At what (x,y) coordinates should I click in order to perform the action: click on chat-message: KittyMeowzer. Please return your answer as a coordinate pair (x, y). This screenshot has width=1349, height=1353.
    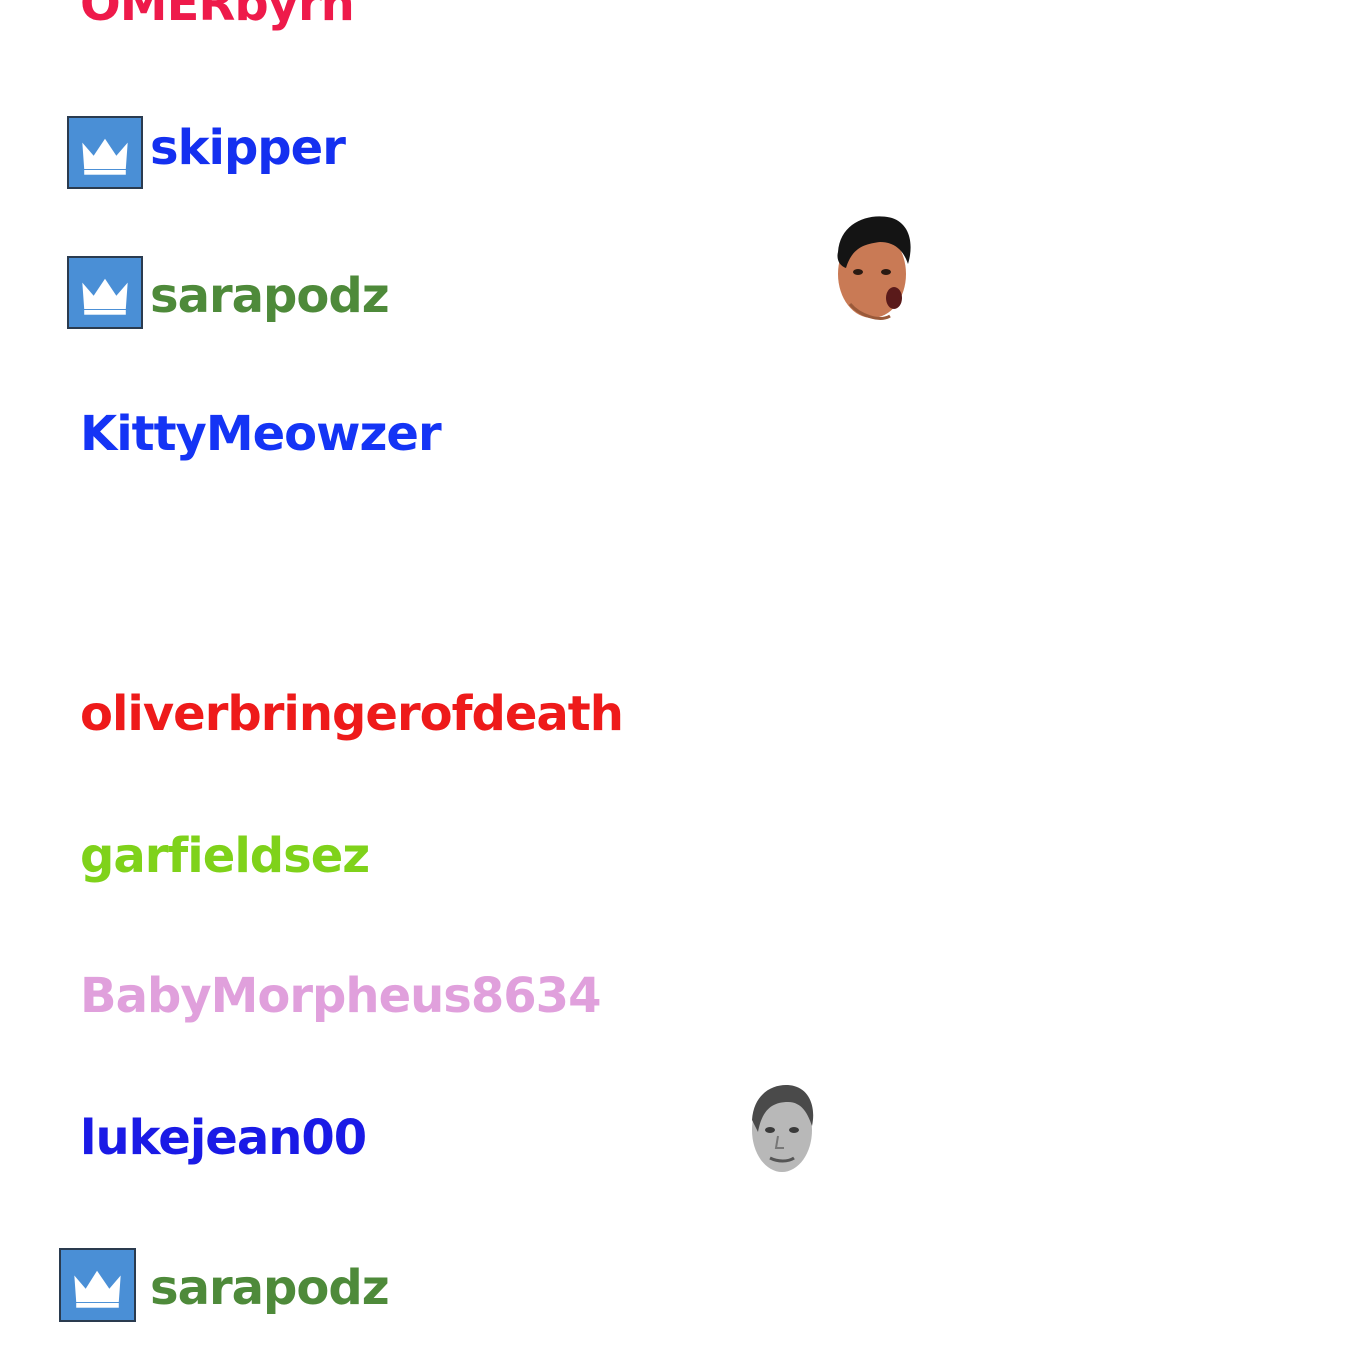
    Looking at the image, I should click on (674, 445).